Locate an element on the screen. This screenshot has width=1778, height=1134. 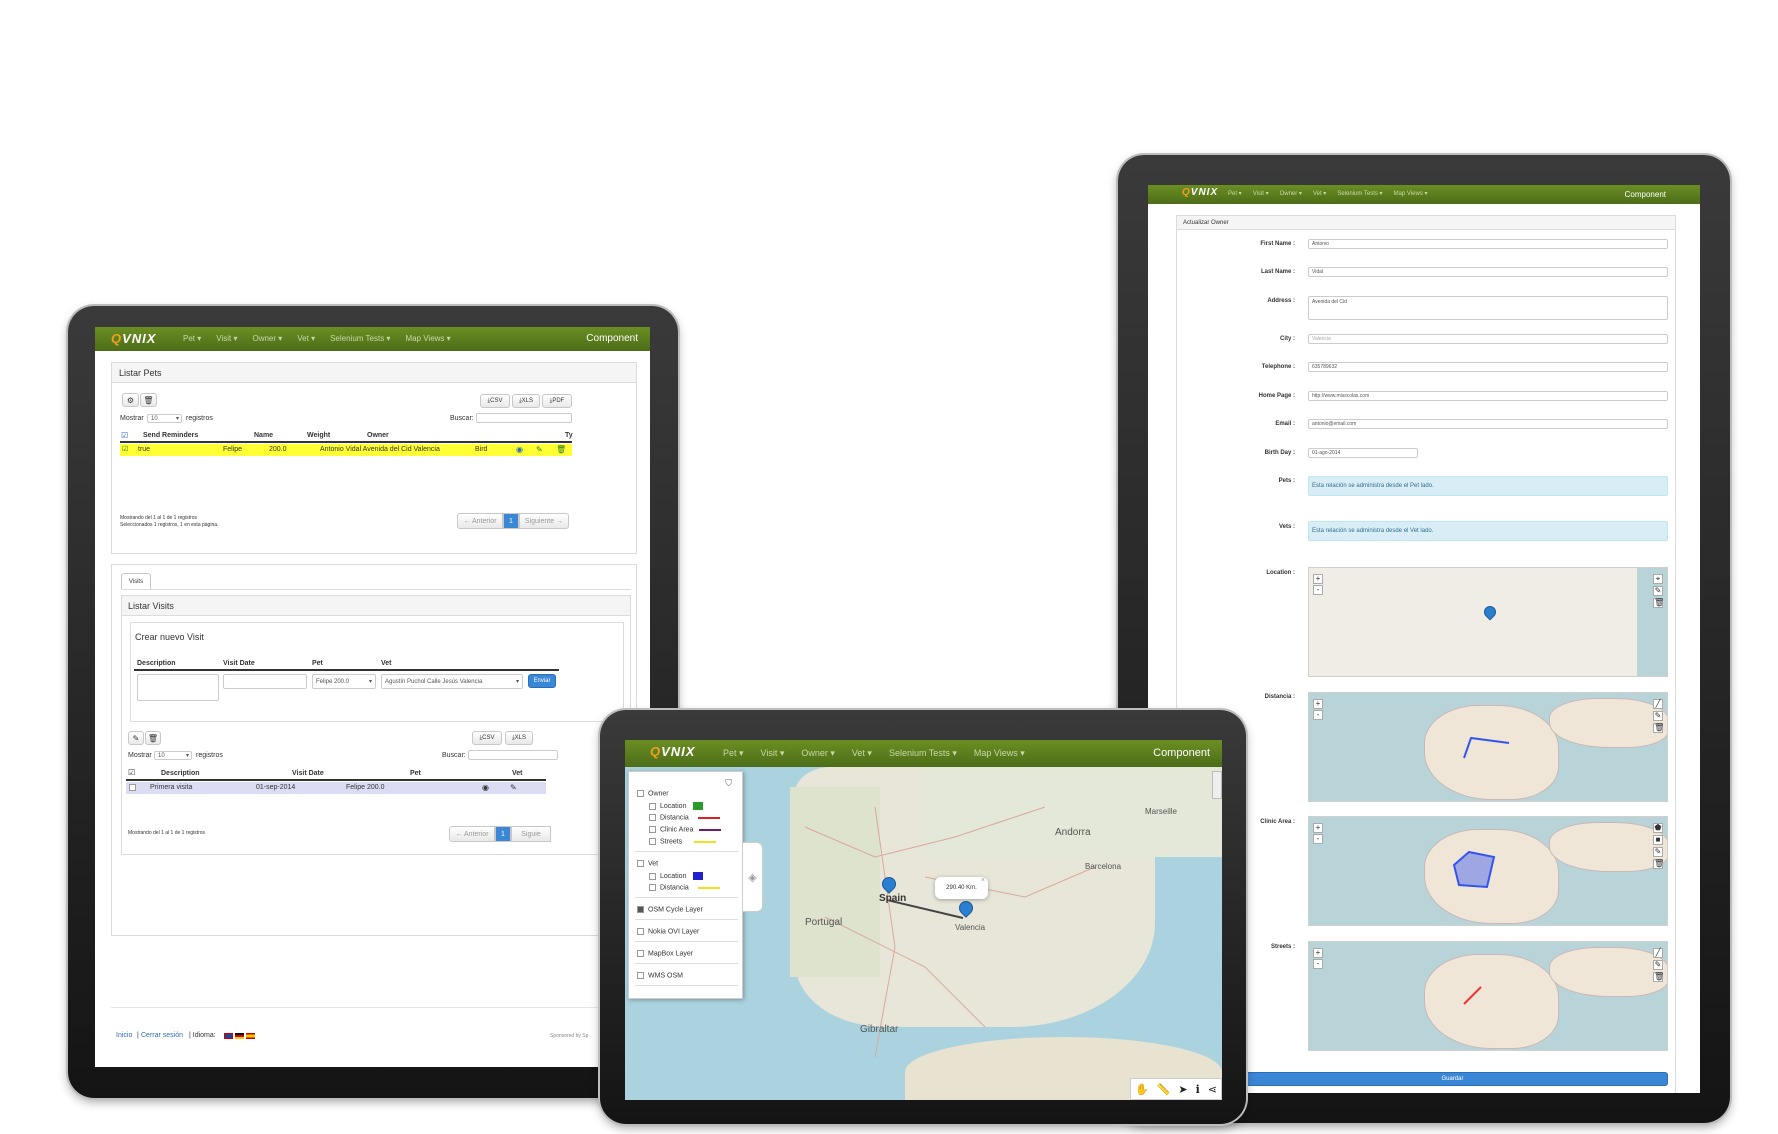
submit-button: Enviar is located at coordinates (542, 681).